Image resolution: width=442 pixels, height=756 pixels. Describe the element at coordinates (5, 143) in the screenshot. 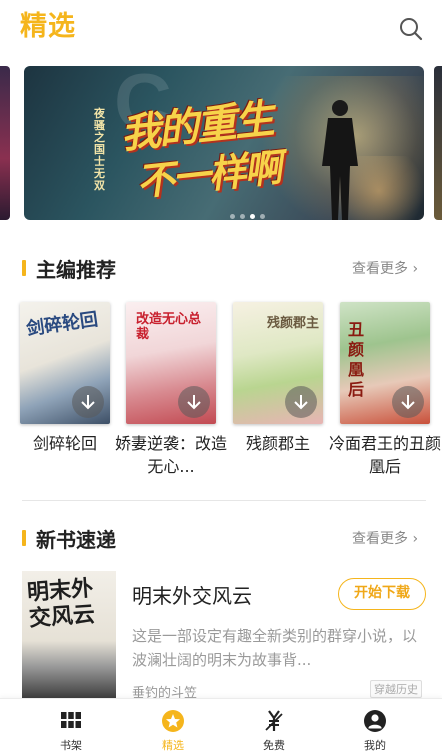

I see `banner-prev-peek` at that location.